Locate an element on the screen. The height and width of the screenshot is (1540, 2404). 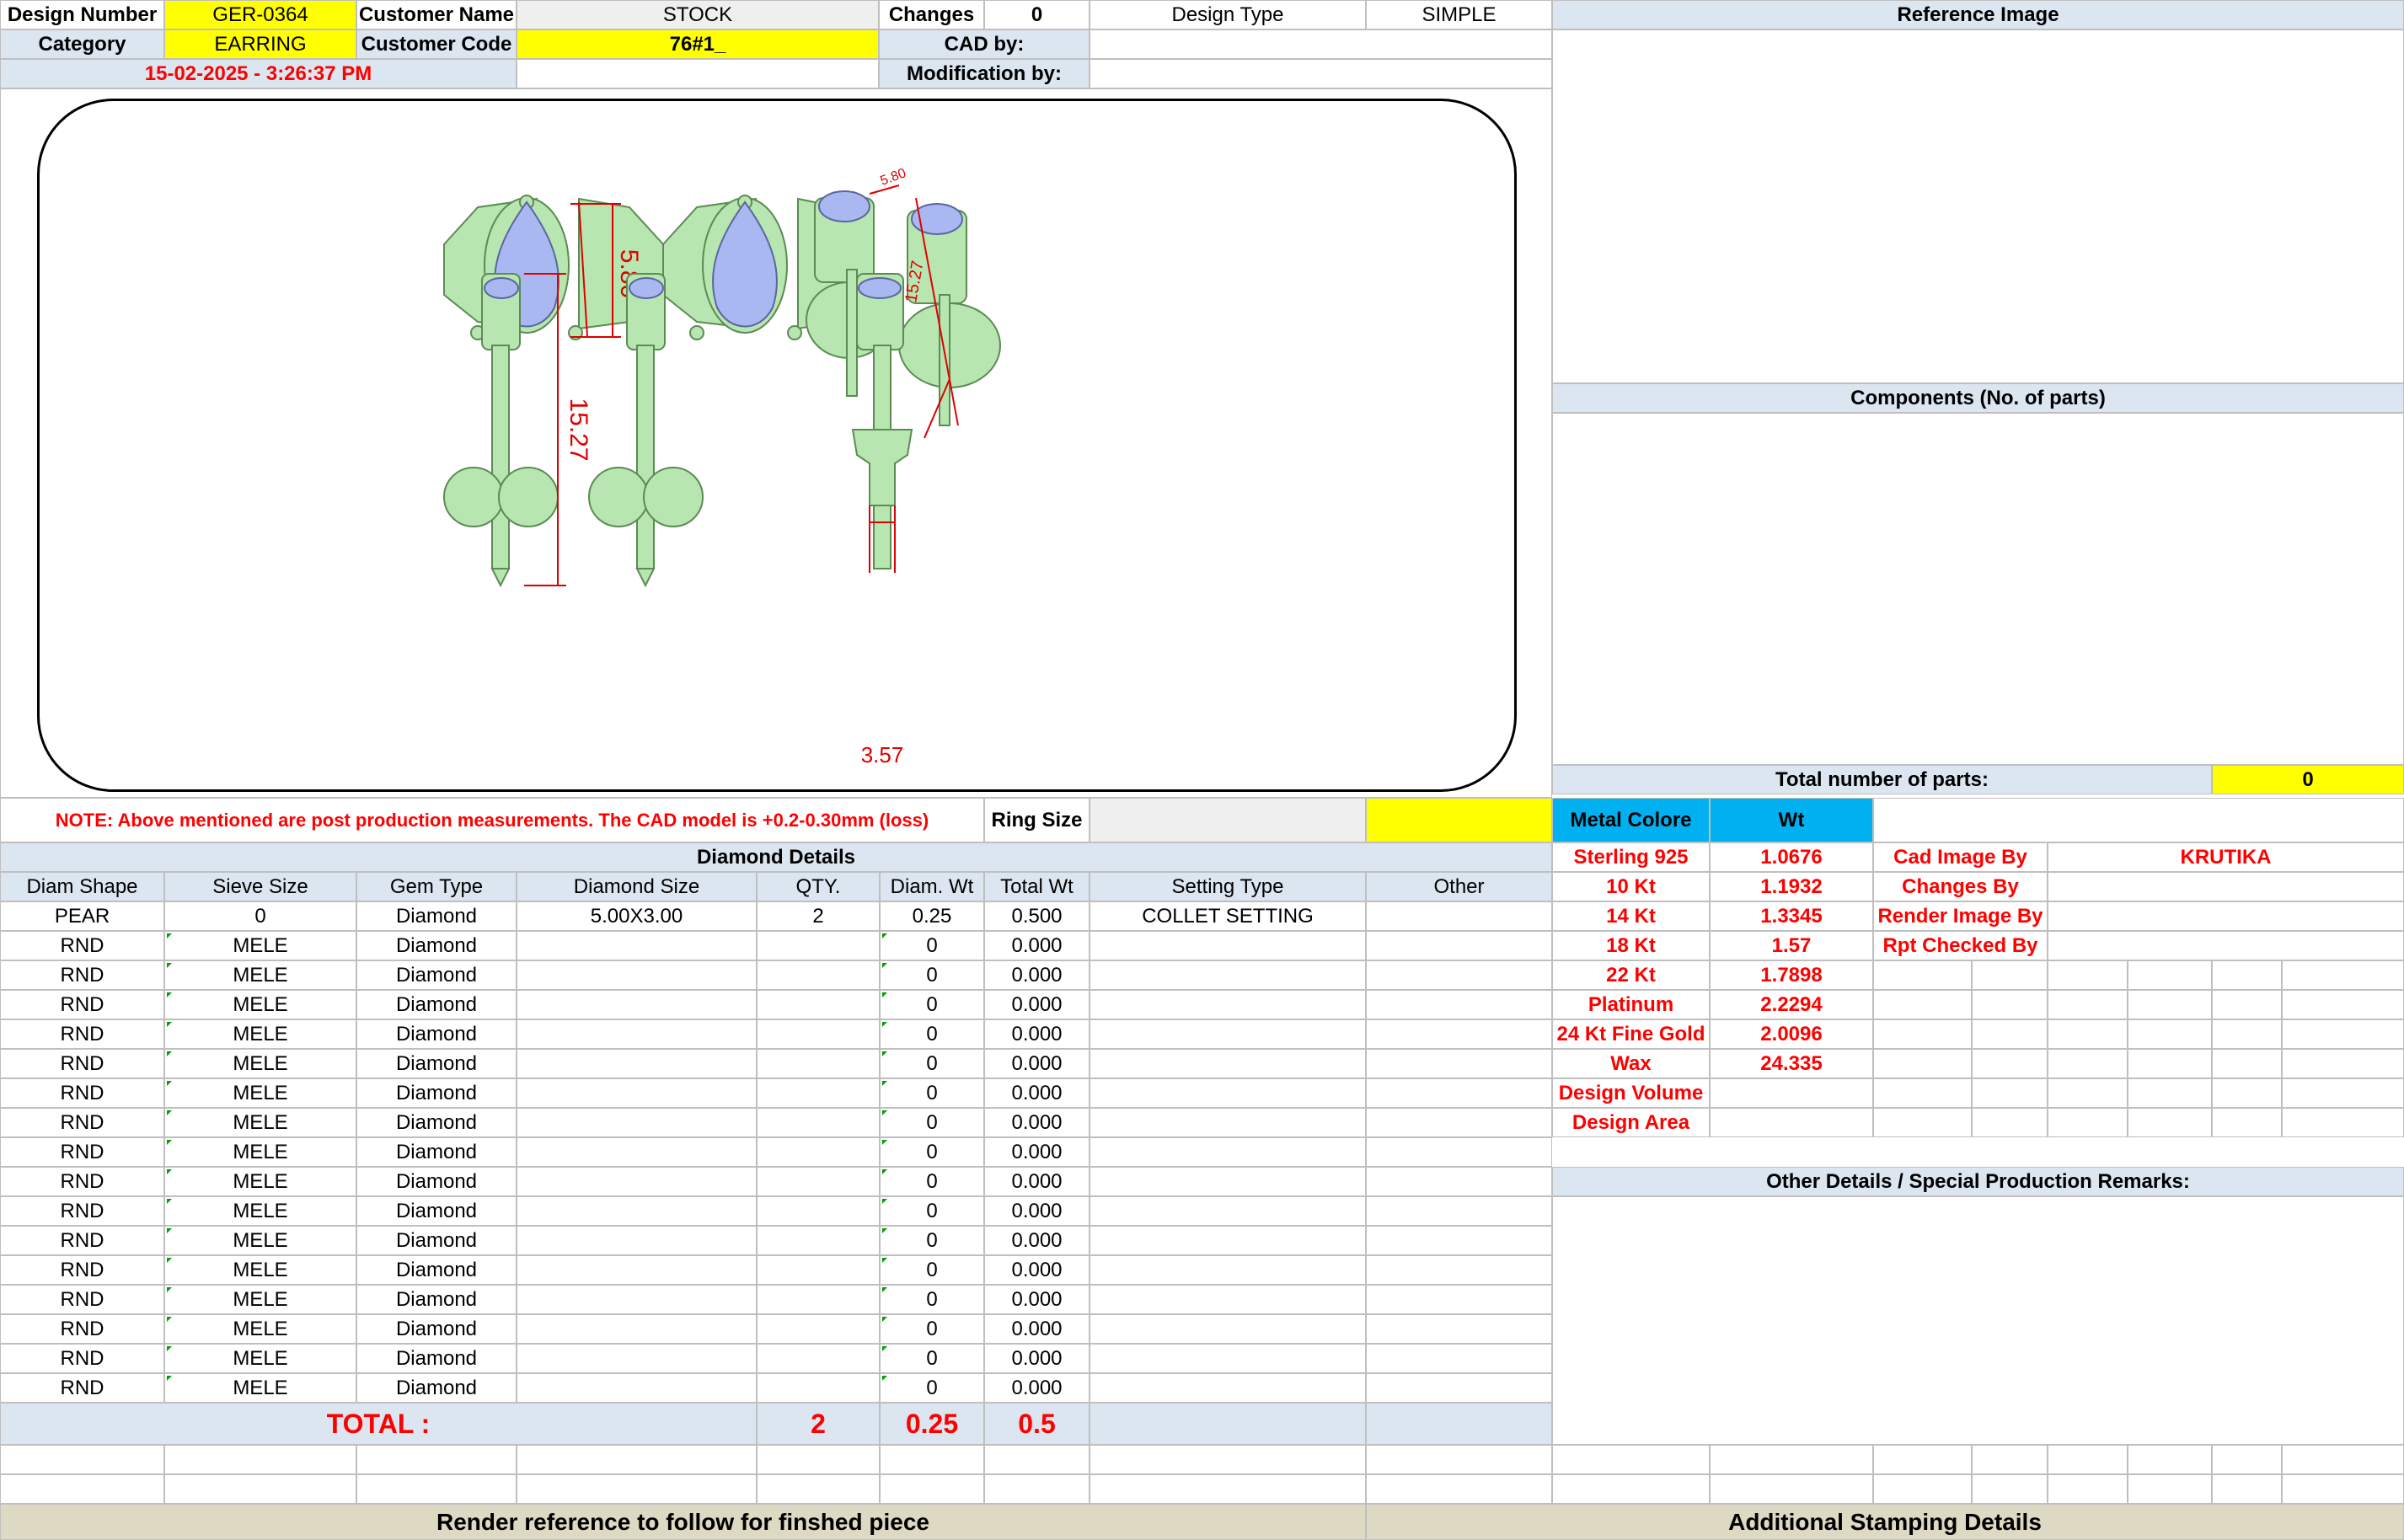
metal-weight: 1.1932 is located at coordinates (1792, 886).